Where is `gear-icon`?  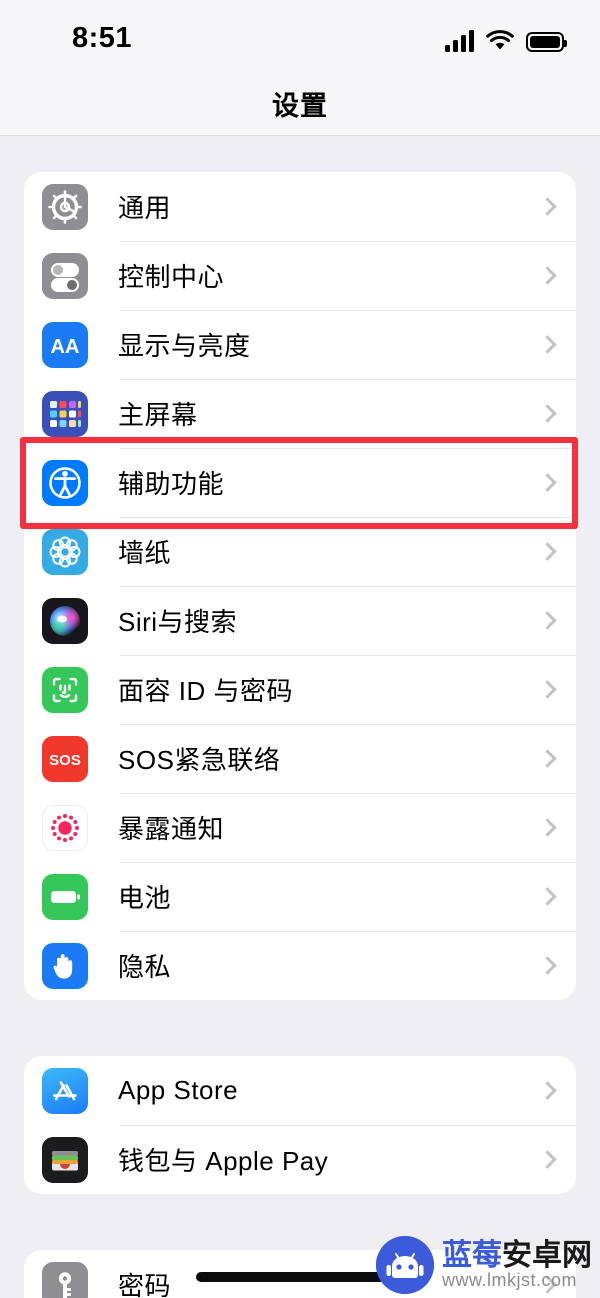 gear-icon is located at coordinates (65, 206).